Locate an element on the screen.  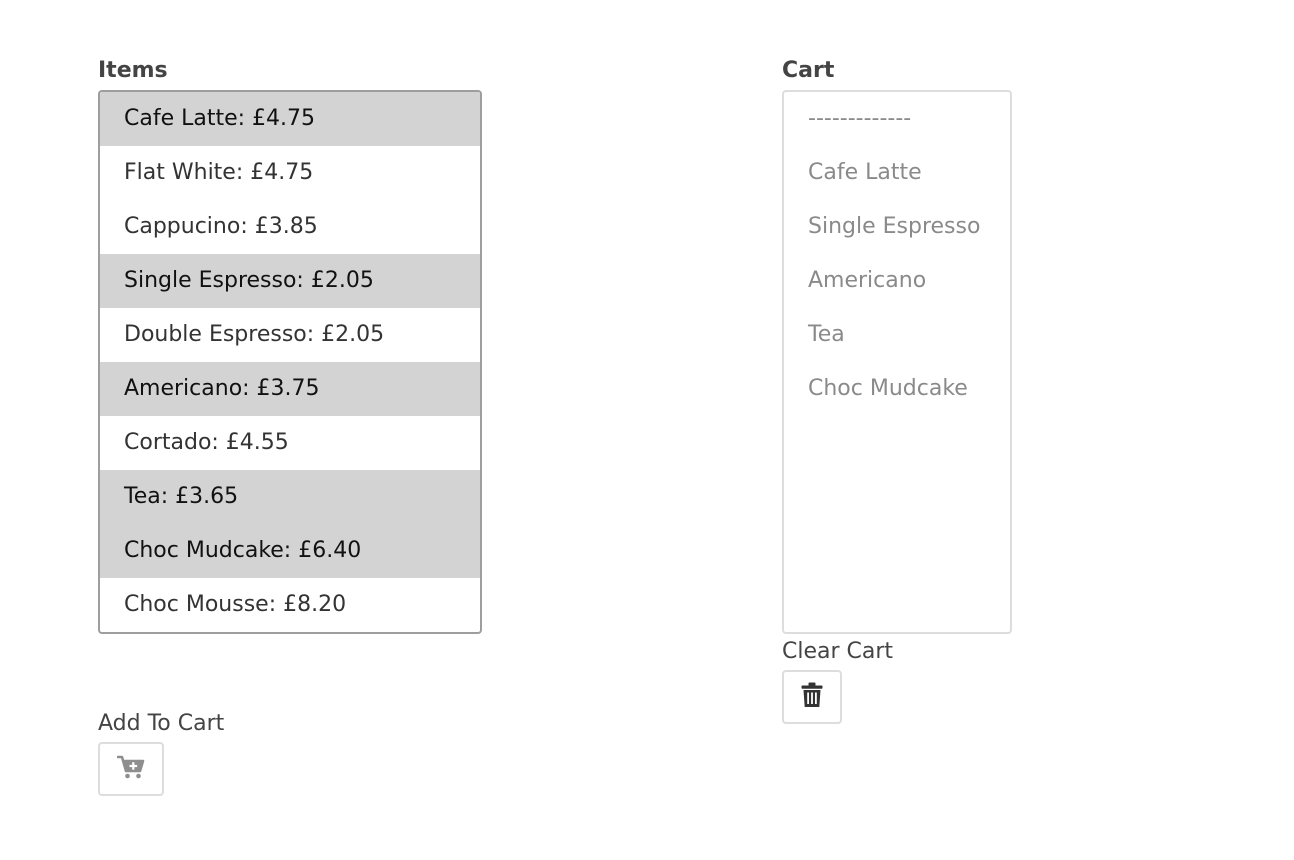
clear-cart-label: Clear Cart is located at coordinates (838, 651).